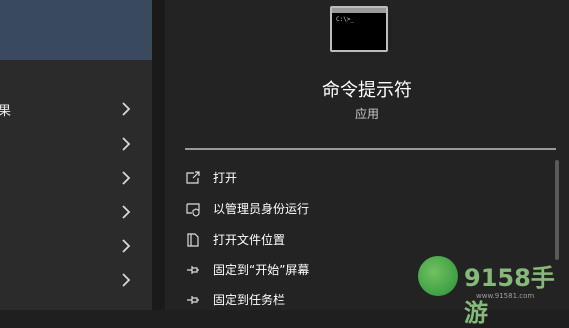 This screenshot has width=569, height=328. What do you see at coordinates (355, 178) in the screenshot?
I see `open-action: 打开` at bounding box center [355, 178].